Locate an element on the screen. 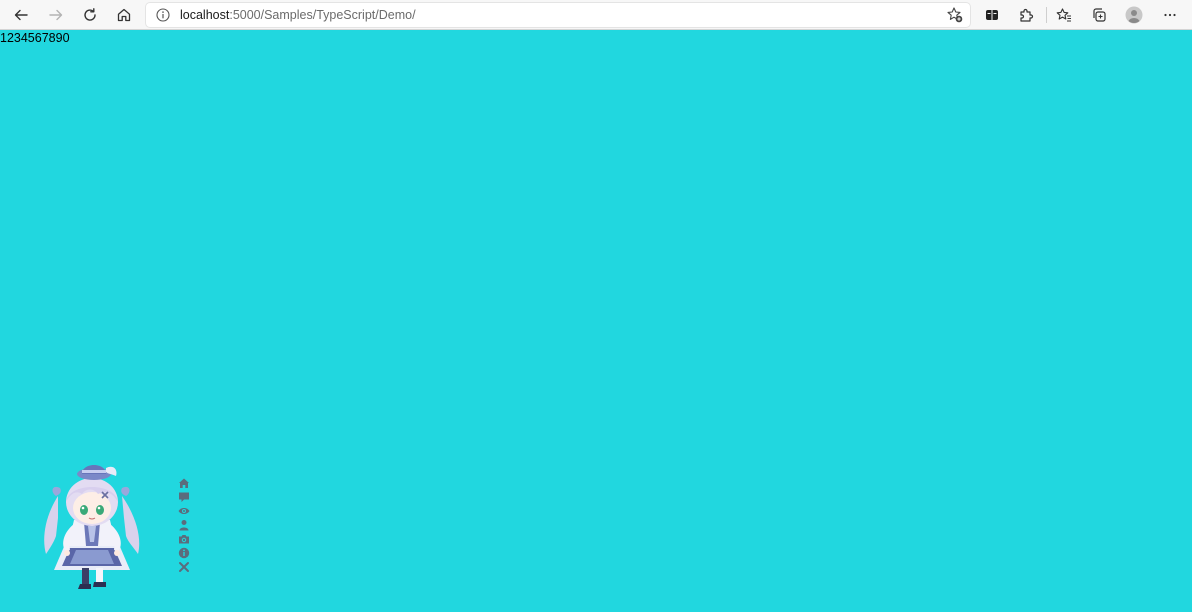 This screenshot has width=1192, height=612. favorite-add-icon is located at coordinates (955, 15).